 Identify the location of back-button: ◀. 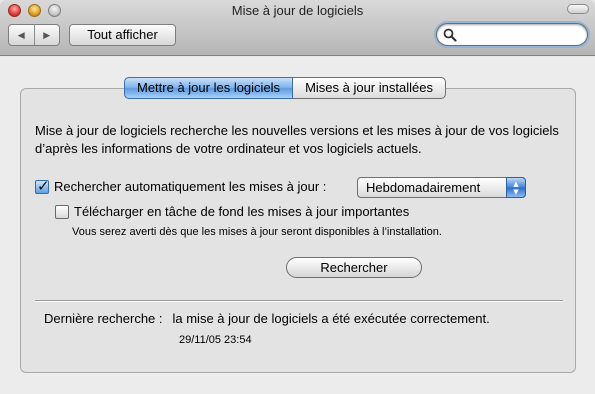
(22, 35).